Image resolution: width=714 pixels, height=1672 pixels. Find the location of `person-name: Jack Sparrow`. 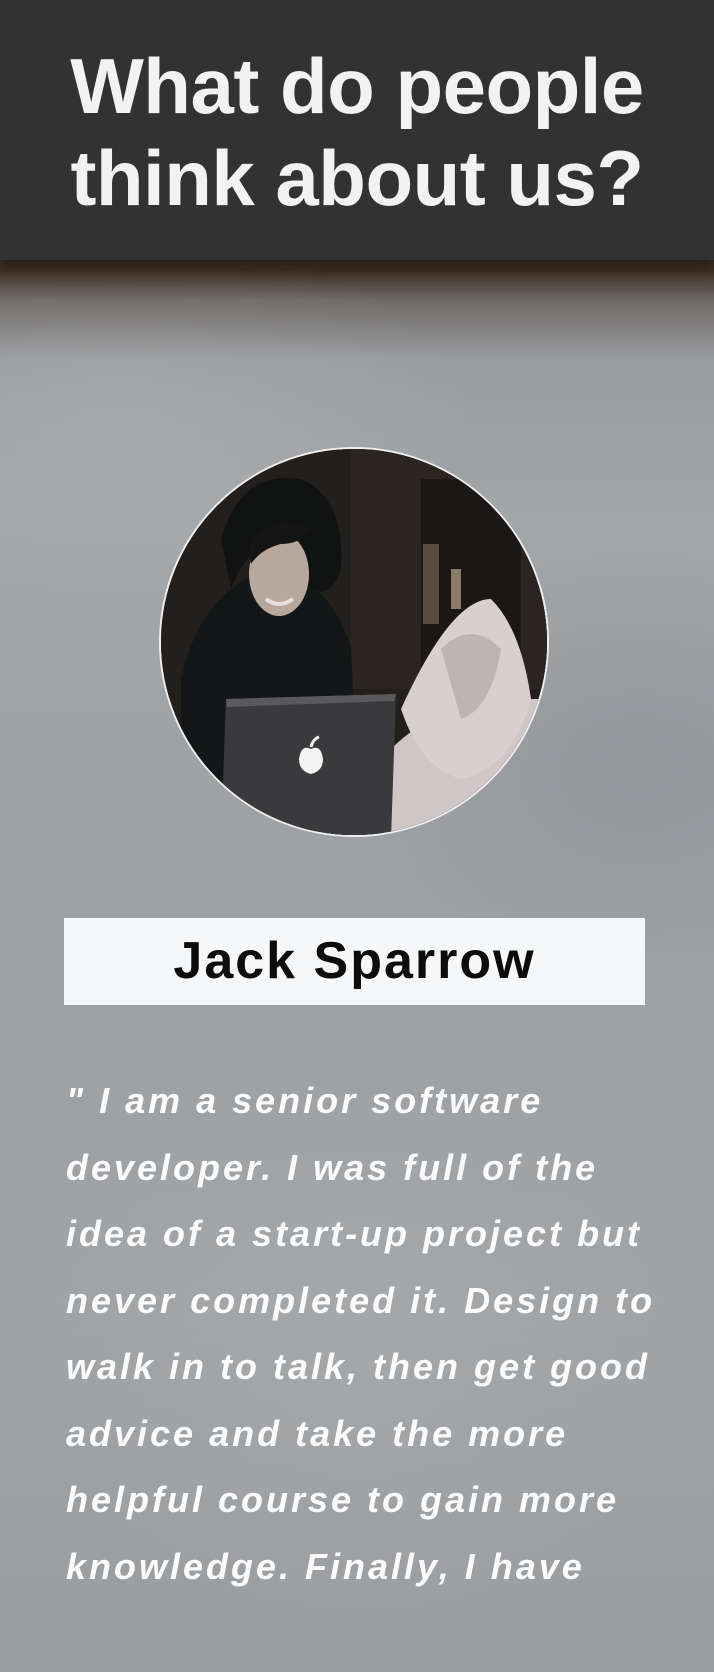

person-name: Jack Sparrow is located at coordinates (354, 961).